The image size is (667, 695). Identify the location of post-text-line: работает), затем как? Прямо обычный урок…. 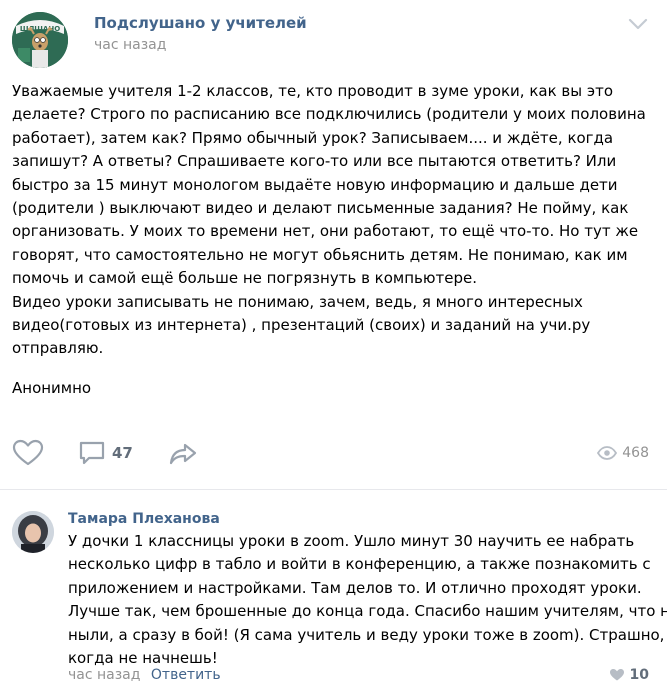
(313, 137).